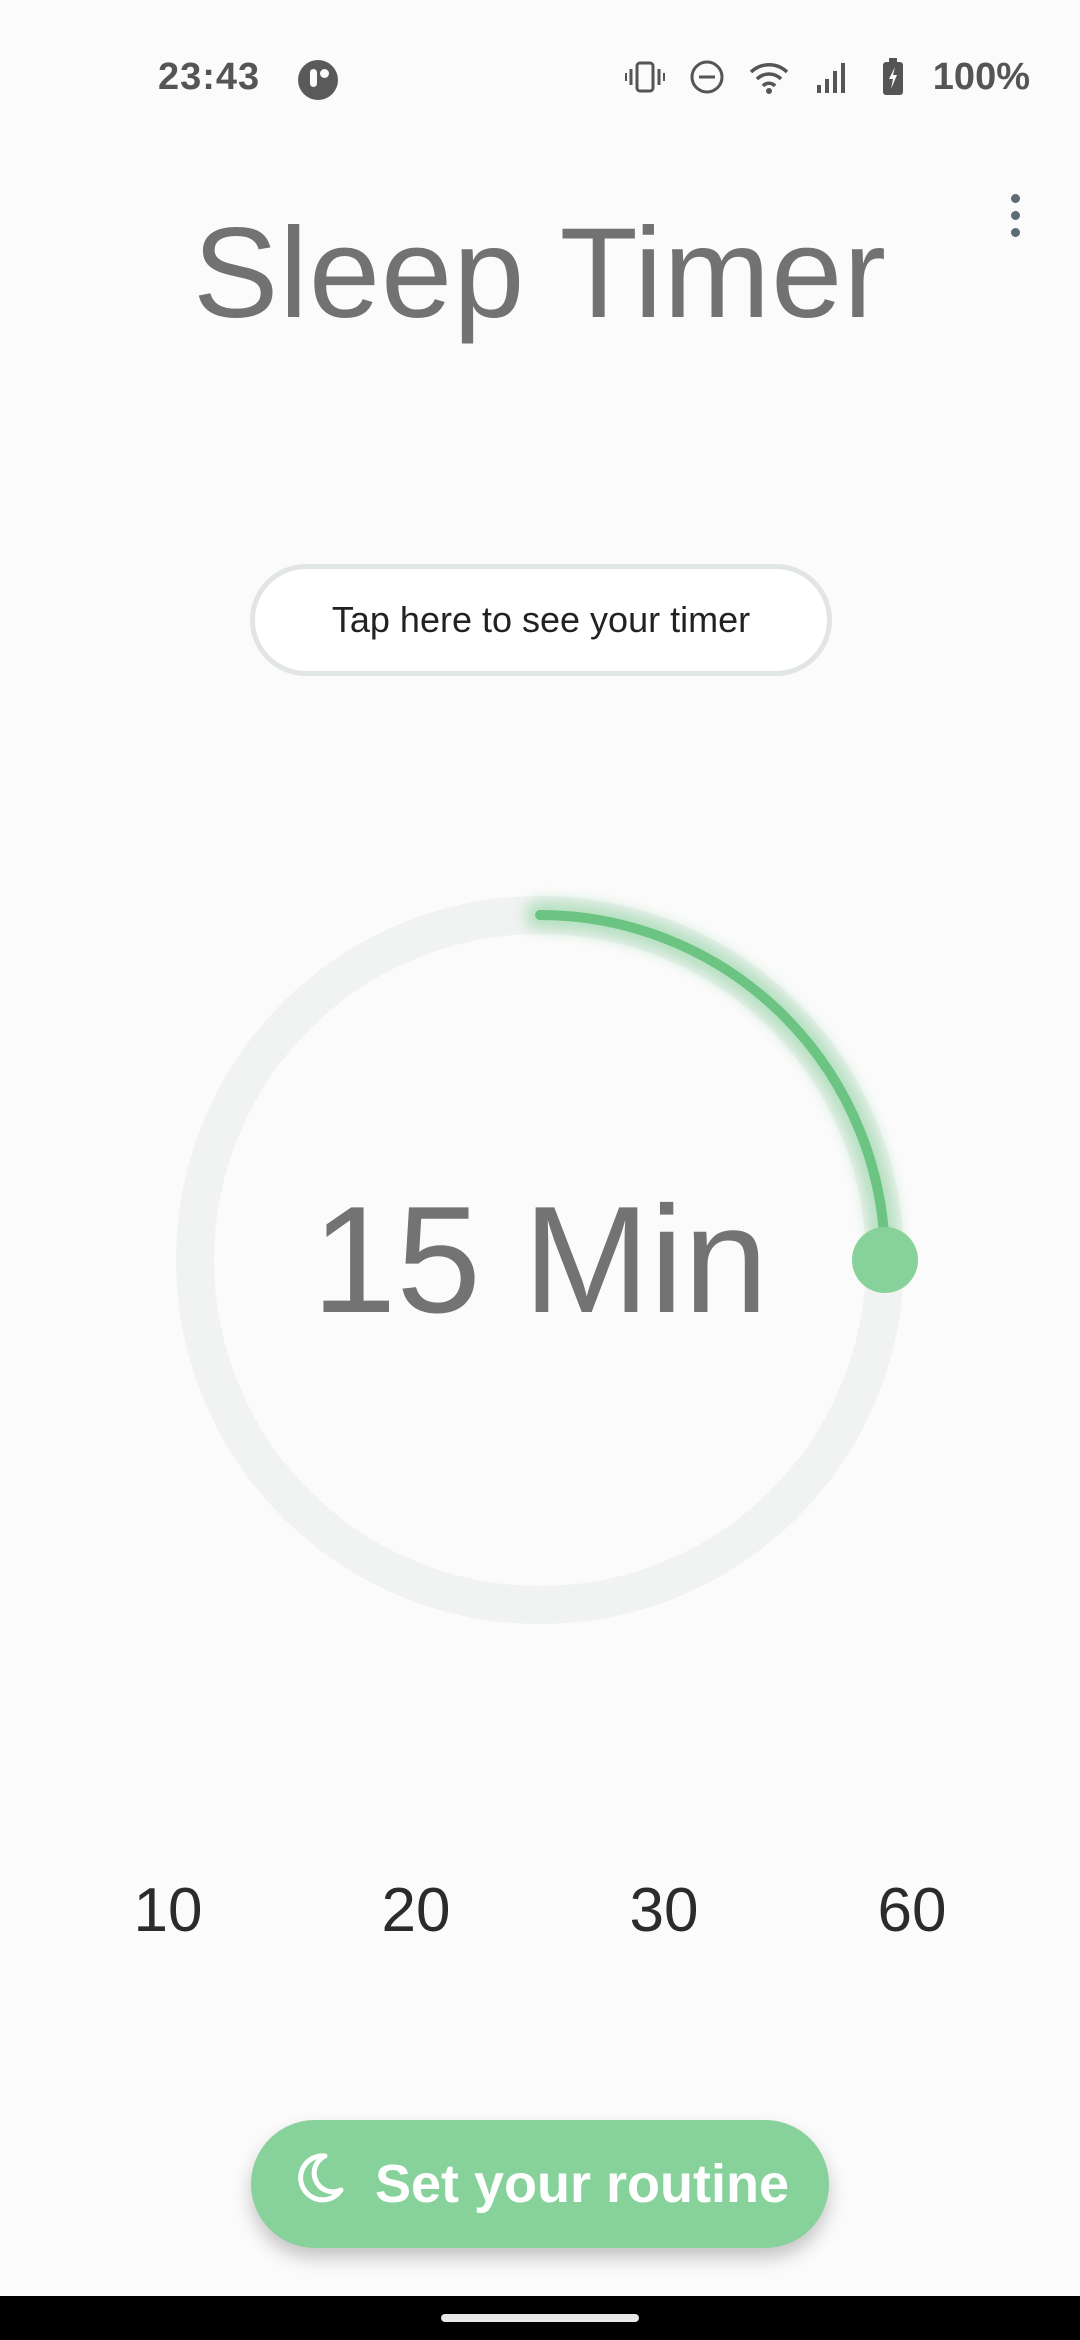  What do you see at coordinates (645, 77) in the screenshot?
I see `vibrate-icon` at bounding box center [645, 77].